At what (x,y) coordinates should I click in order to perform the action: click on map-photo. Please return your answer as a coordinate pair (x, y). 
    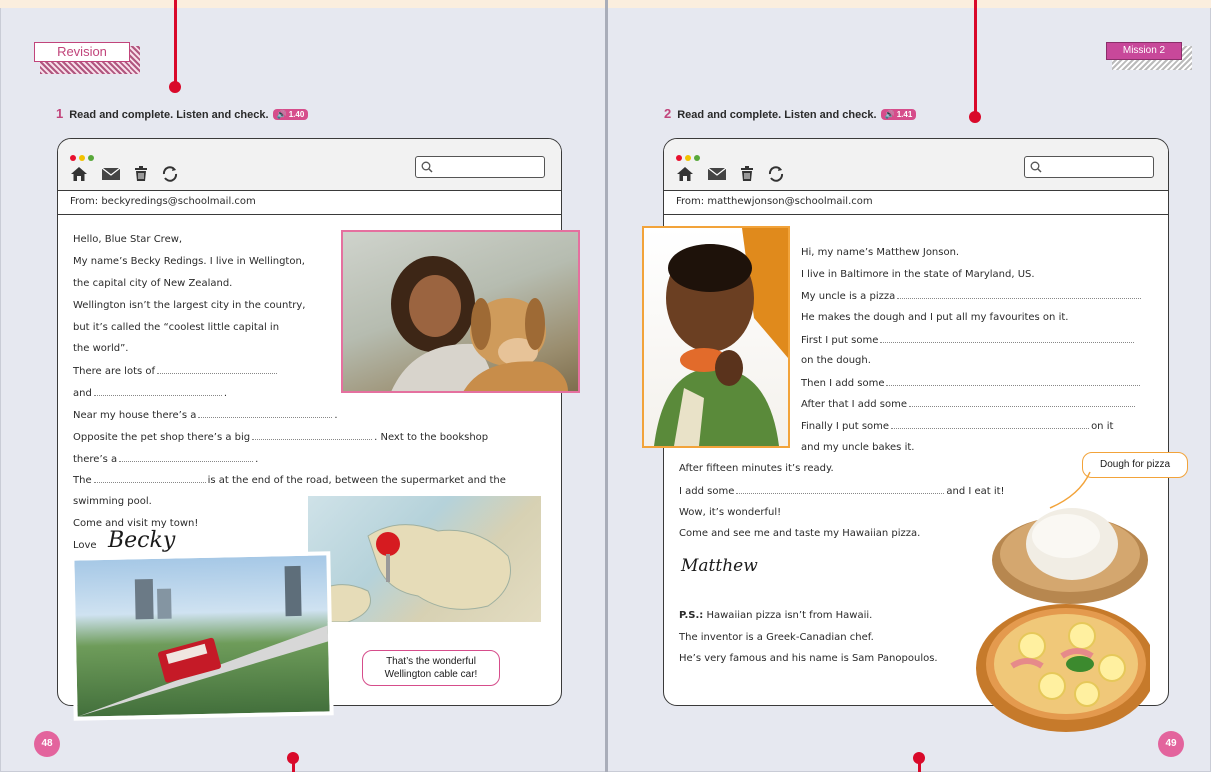
    Looking at the image, I should click on (424, 559).